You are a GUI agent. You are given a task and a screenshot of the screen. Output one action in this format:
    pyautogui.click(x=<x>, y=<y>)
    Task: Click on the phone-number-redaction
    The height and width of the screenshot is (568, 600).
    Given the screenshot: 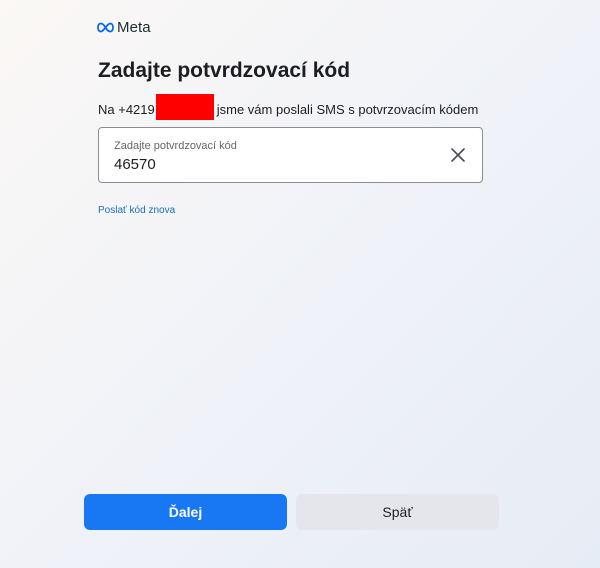 What is the action you would take?
    pyautogui.click(x=184, y=107)
    